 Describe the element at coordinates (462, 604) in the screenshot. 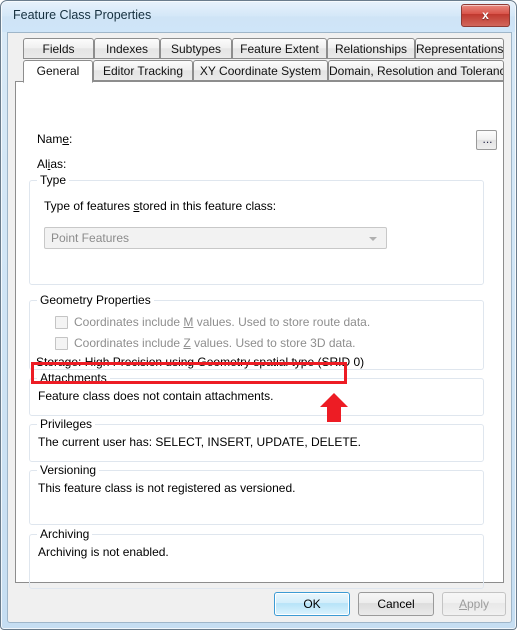

I see `apply-label-mnemonic: A` at that location.